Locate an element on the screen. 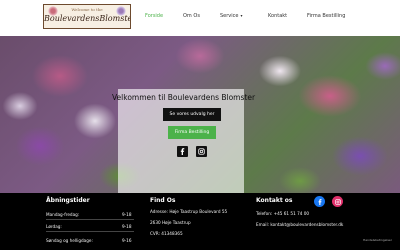  logo-name: BoulevardensBlomster is located at coordinates (87, 18).